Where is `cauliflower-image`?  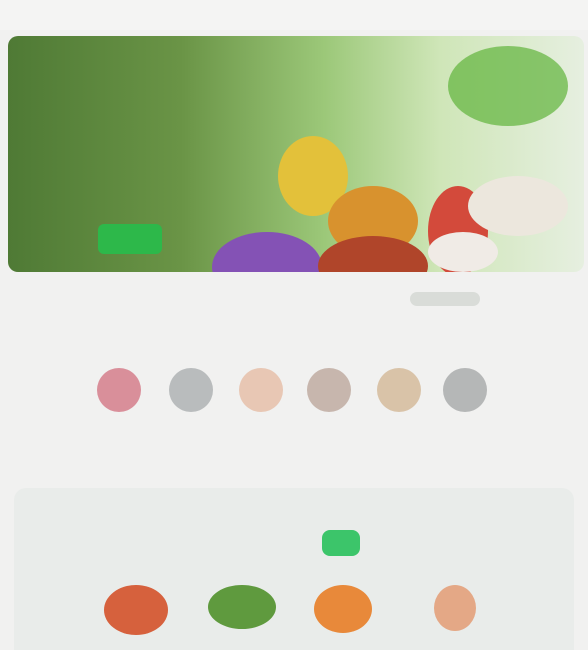
cauliflower-image is located at coordinates (518, 206).